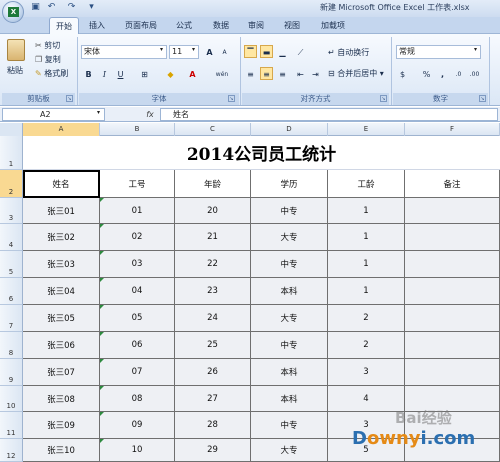  Describe the element at coordinates (137, 264) in the screenshot. I see `data-cell-b: 03` at that location.